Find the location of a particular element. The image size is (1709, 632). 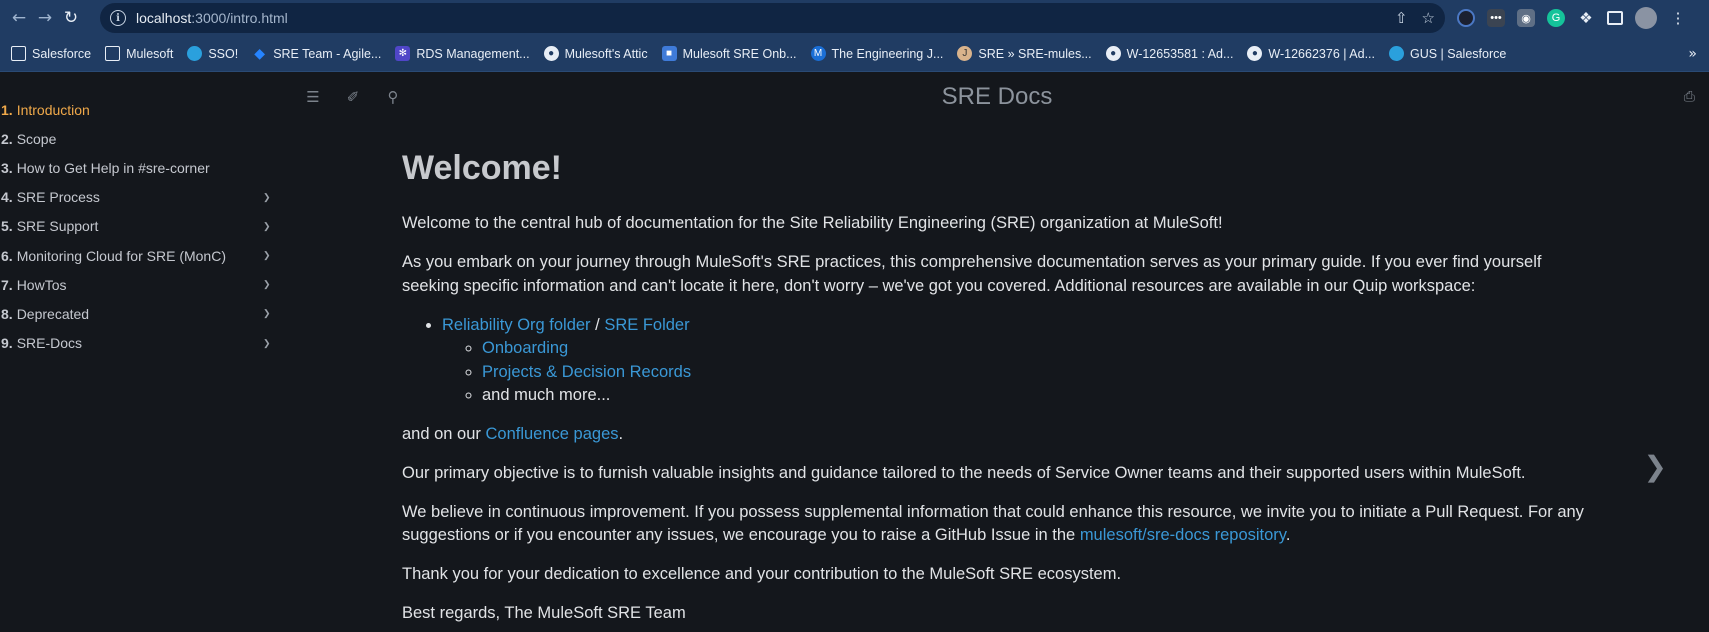

sidebar-item-label: Monitoring Cloud for SRE (MonC) is located at coordinates (121, 255).